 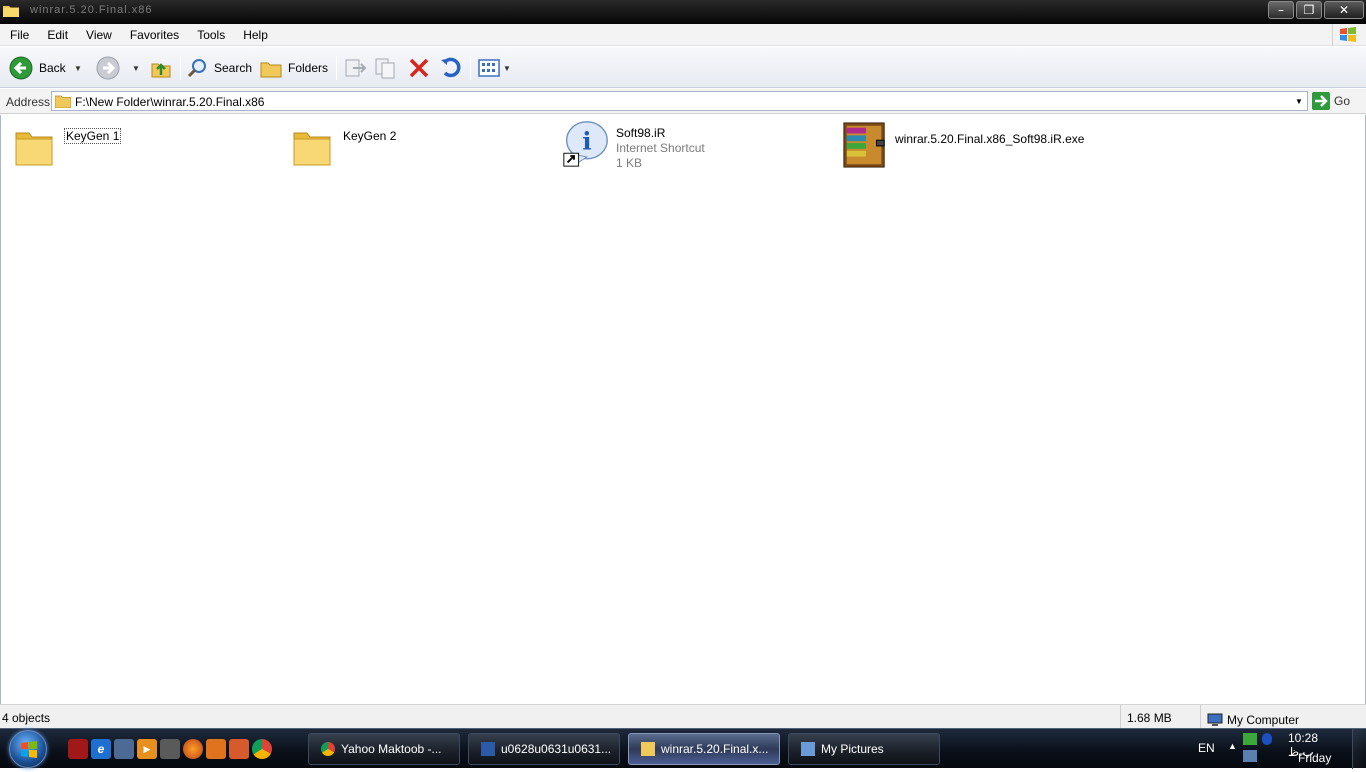 What do you see at coordinates (1267, 739) in the screenshot?
I see `bluetooth-icon` at bounding box center [1267, 739].